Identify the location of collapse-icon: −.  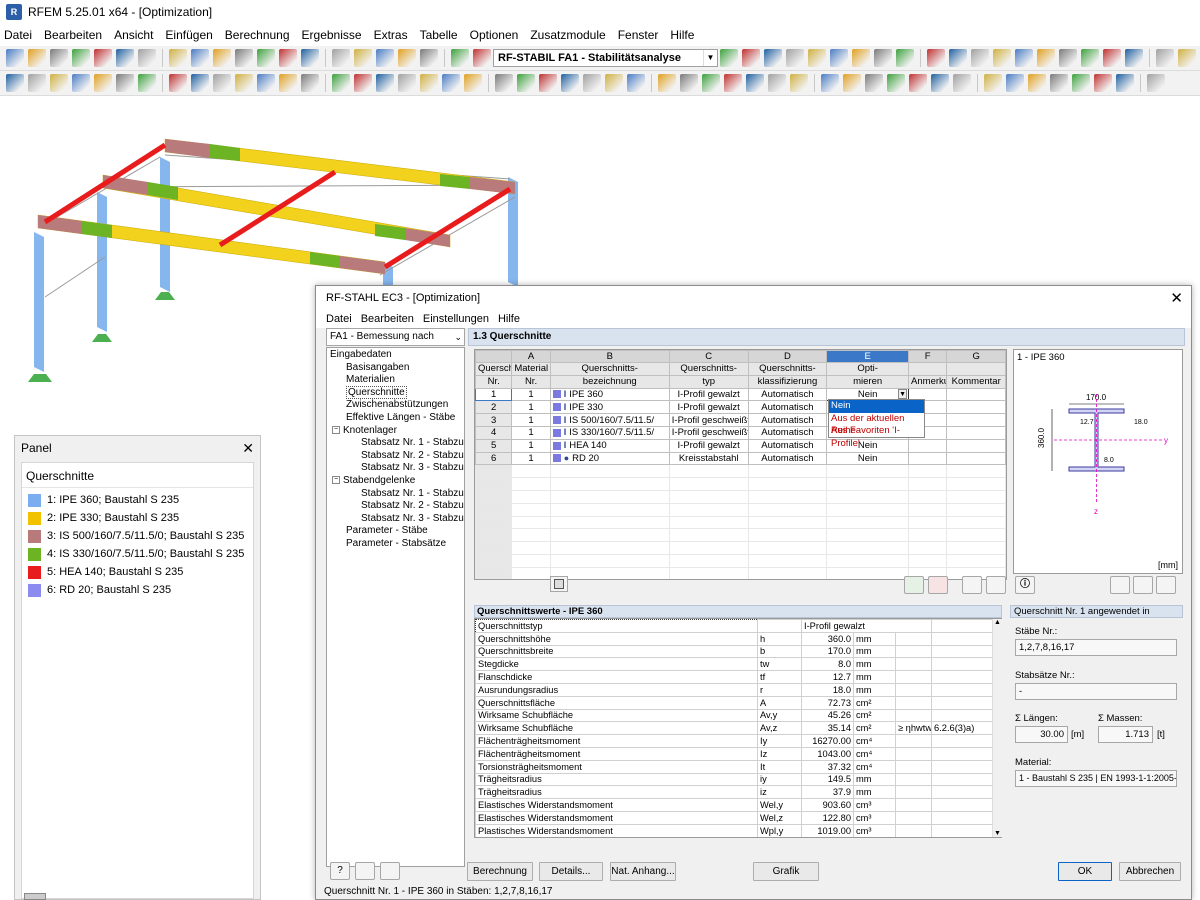
(336, 480).